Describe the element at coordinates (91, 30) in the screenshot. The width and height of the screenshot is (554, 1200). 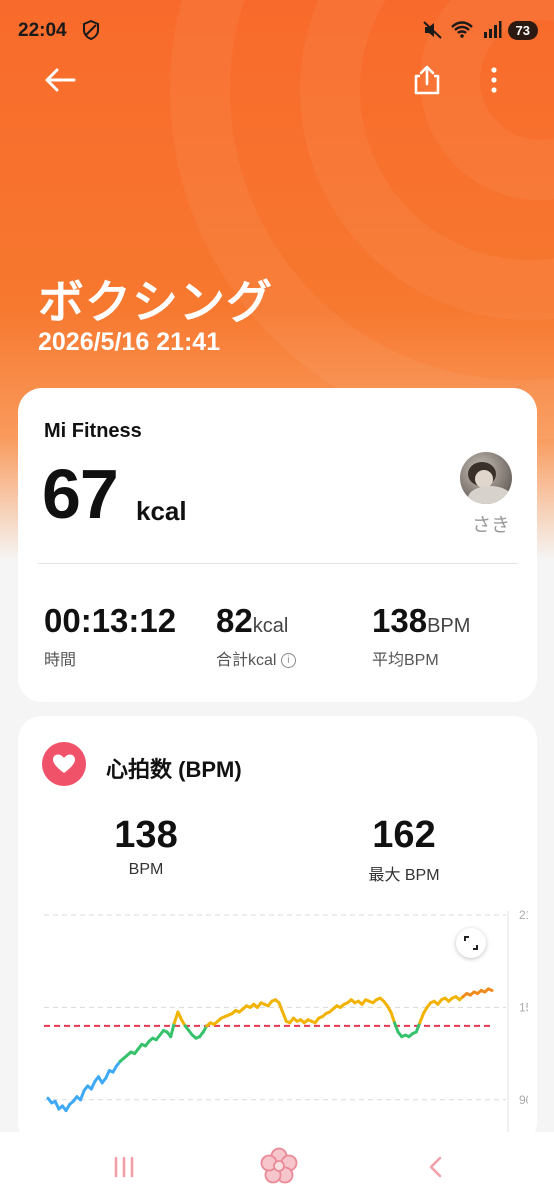
I see `shield-icon` at that location.